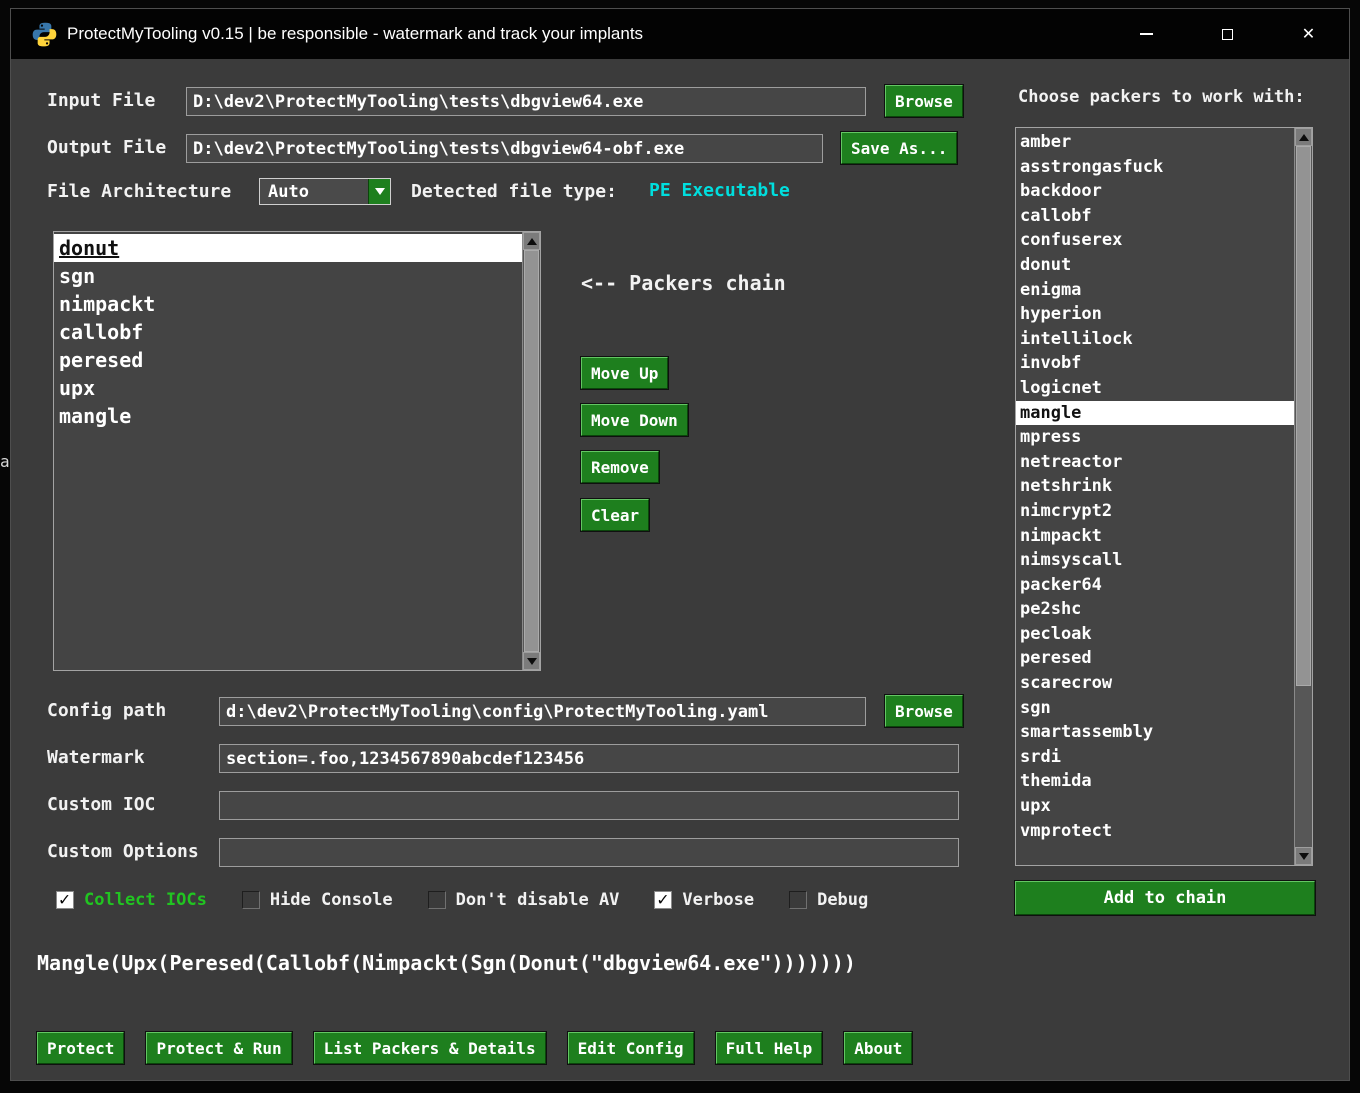  What do you see at coordinates (1308, 34) in the screenshot?
I see `close-button: ✕` at bounding box center [1308, 34].